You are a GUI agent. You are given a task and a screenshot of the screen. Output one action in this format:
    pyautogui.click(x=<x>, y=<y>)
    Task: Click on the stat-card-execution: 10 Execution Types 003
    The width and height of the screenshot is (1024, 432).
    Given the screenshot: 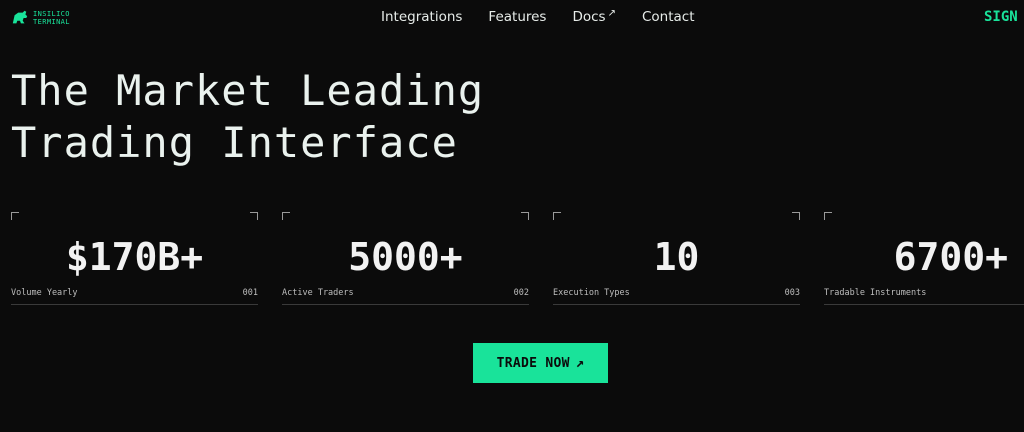 What is the action you would take?
    pyautogui.click(x=676, y=258)
    